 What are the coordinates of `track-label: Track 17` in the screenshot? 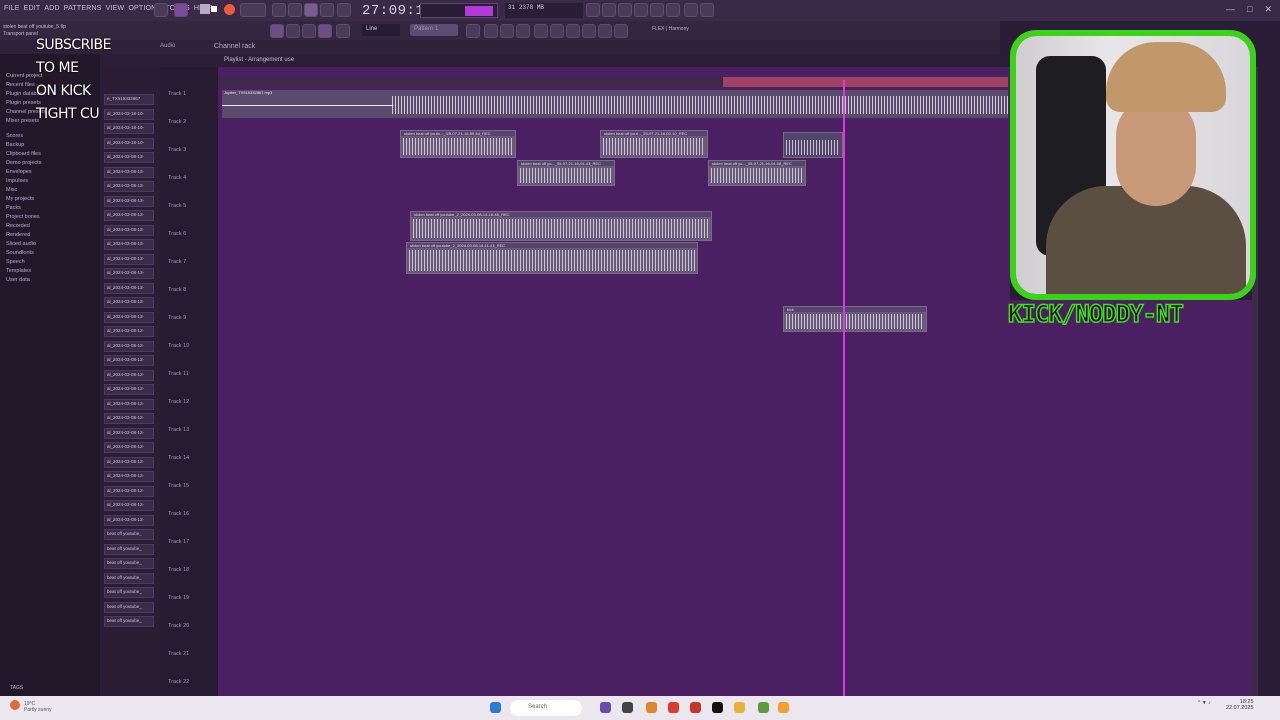 It's located at (178, 542).